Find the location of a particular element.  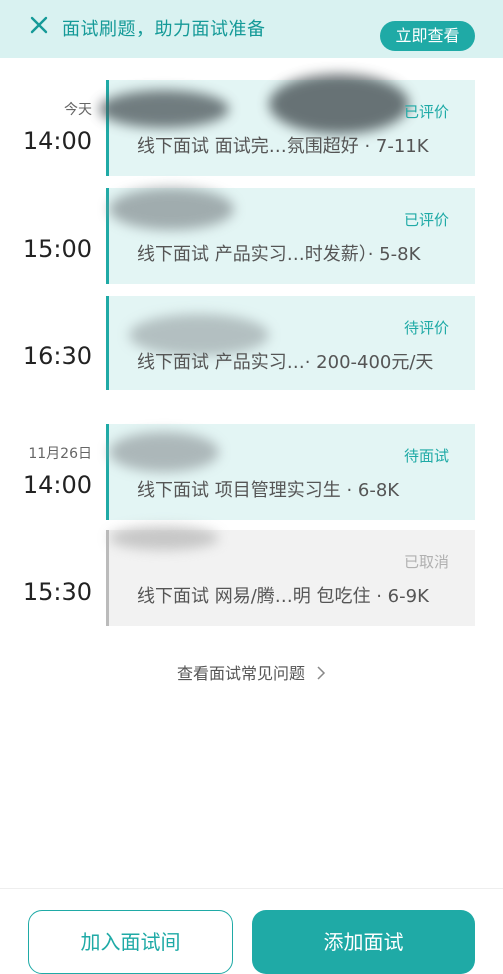

chevron-right-icon is located at coordinates (321, 673).